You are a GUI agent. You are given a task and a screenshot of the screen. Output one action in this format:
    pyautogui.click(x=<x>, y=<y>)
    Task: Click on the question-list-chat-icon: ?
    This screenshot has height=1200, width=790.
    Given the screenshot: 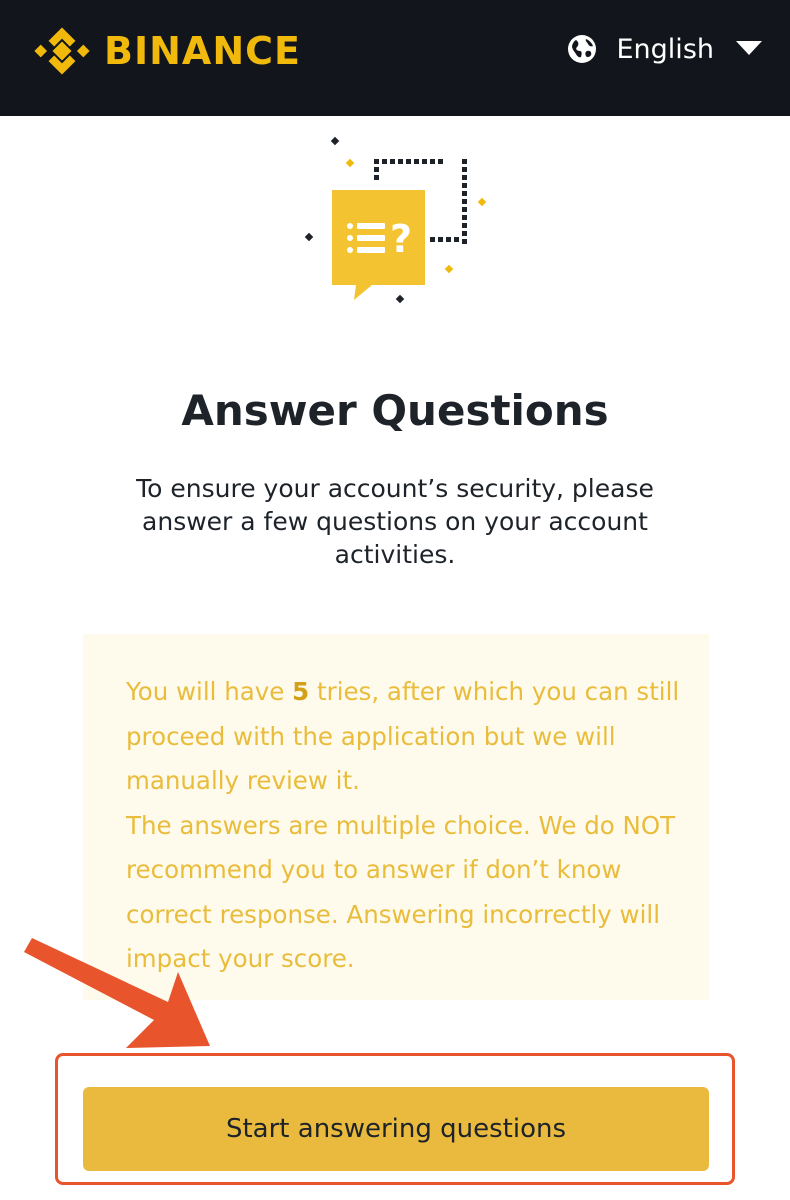 What is the action you would take?
    pyautogui.click(x=395, y=220)
    